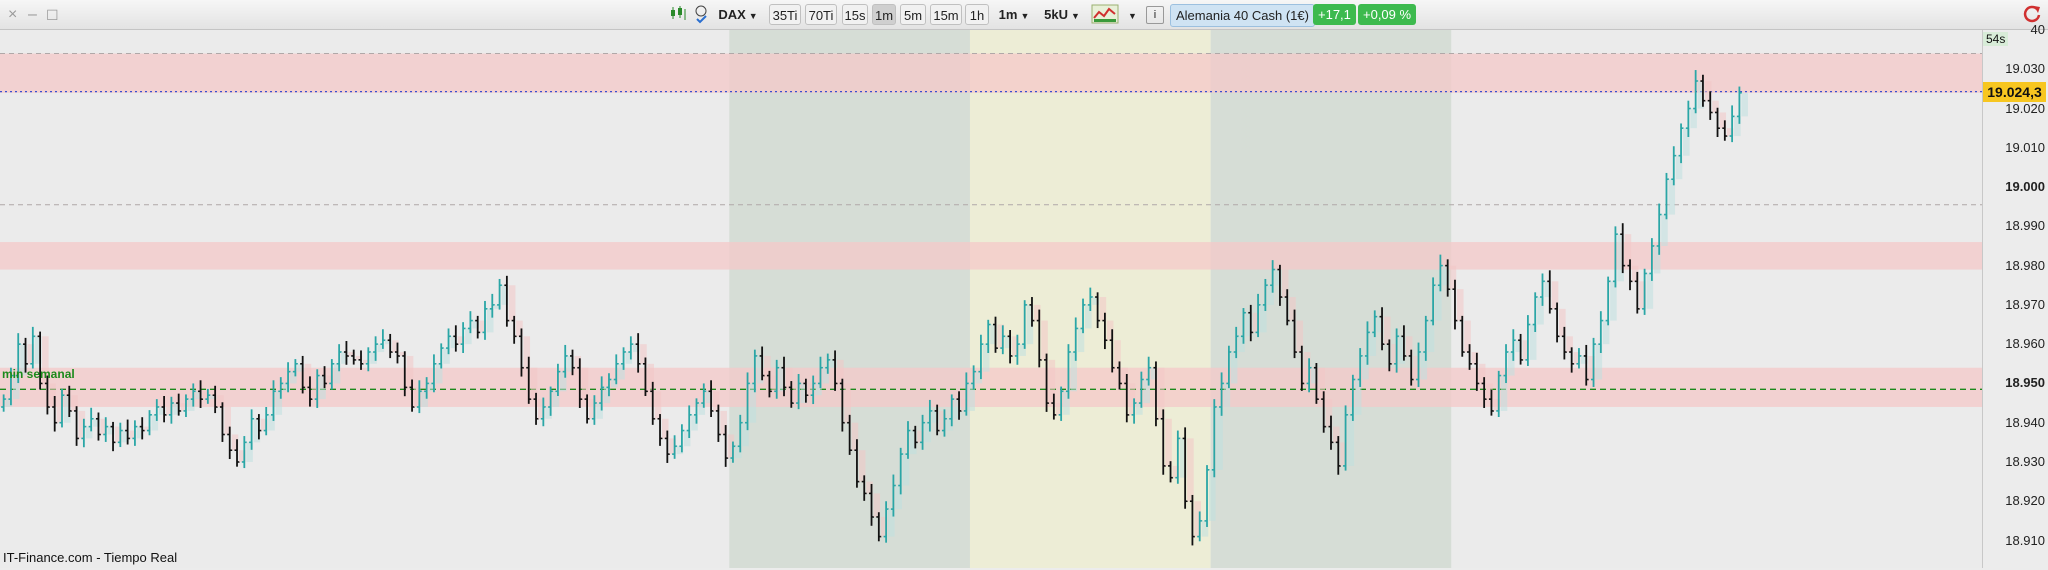  What do you see at coordinates (2025, 304) in the screenshot?
I see `y-tick-label: 18.970` at bounding box center [2025, 304].